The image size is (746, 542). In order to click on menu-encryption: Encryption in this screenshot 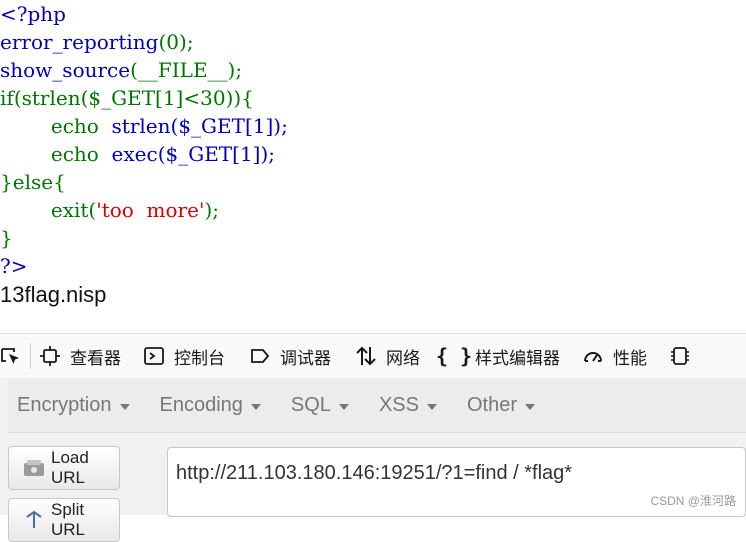, I will do `click(73, 405)`.